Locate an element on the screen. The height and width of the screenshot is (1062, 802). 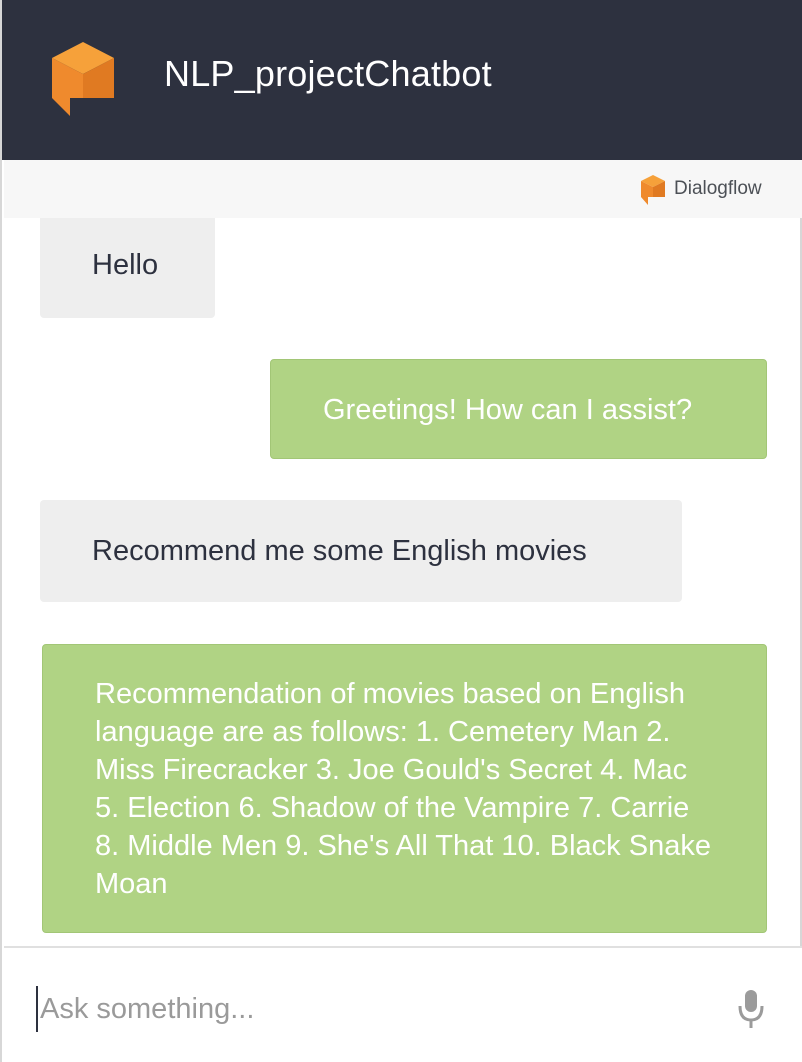
message-composer is located at coordinates (403, 1004).